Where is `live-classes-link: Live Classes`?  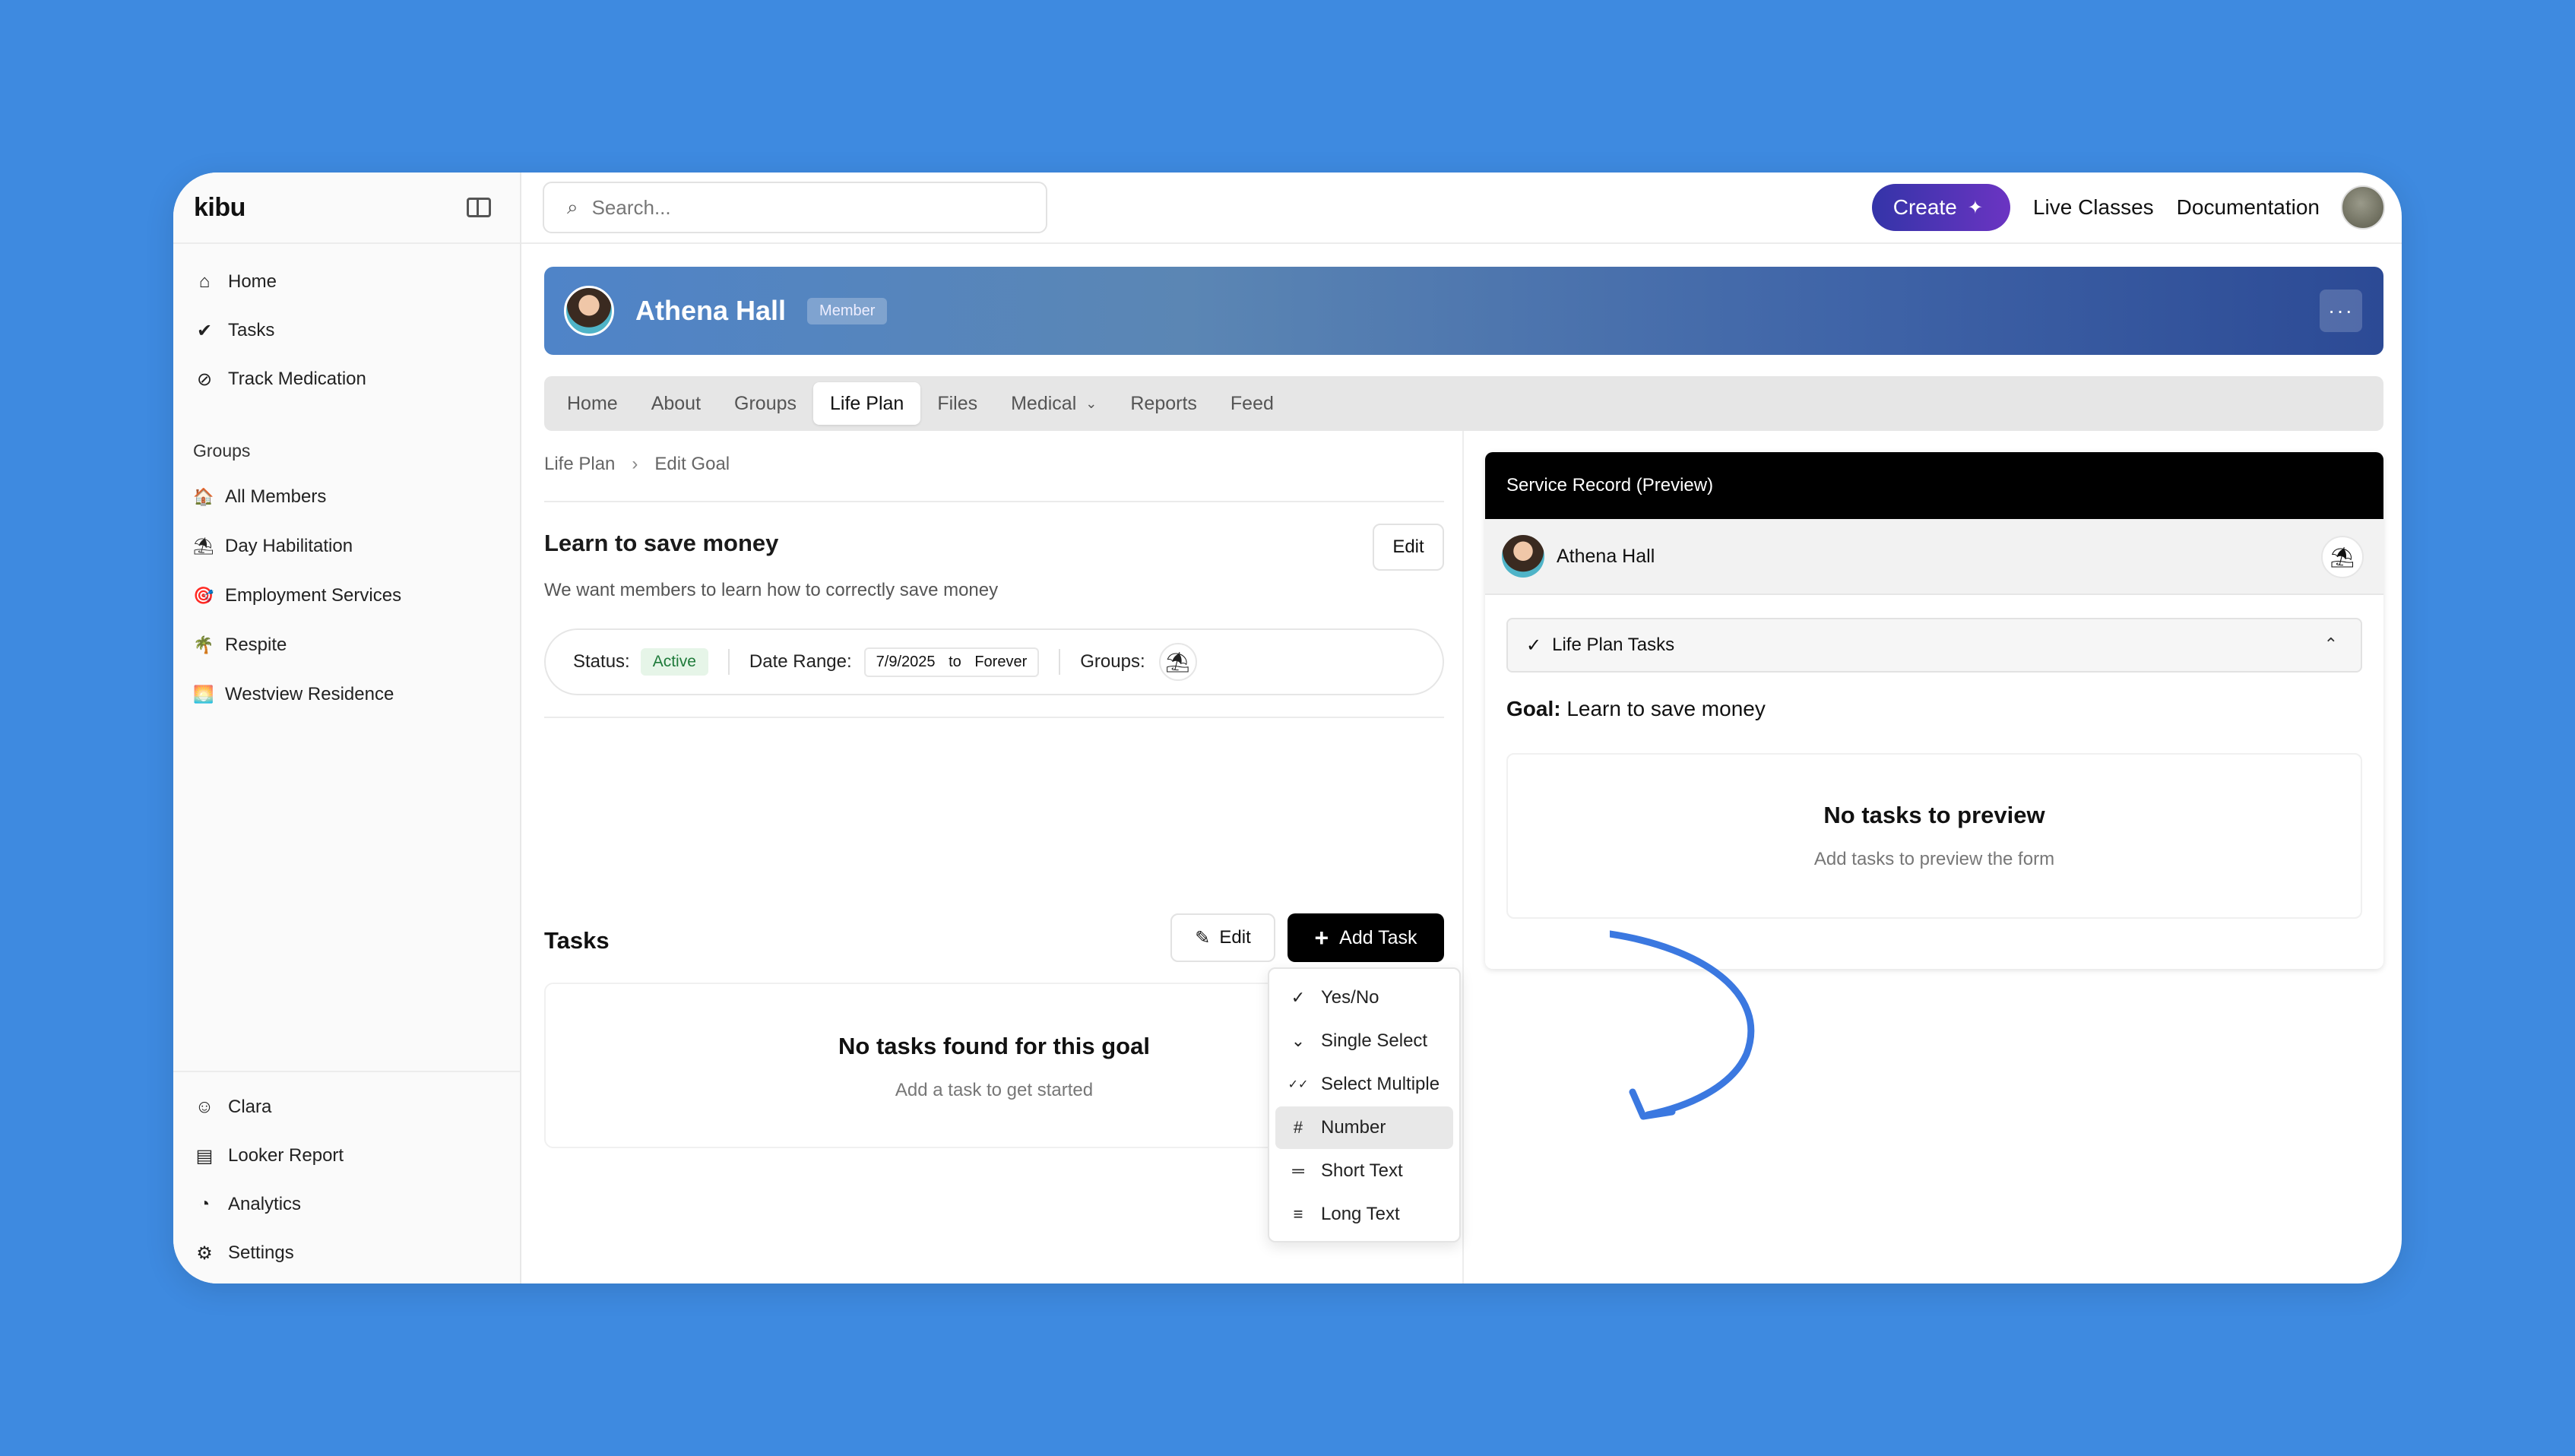
live-classes-link: Live Classes is located at coordinates (2093, 207).